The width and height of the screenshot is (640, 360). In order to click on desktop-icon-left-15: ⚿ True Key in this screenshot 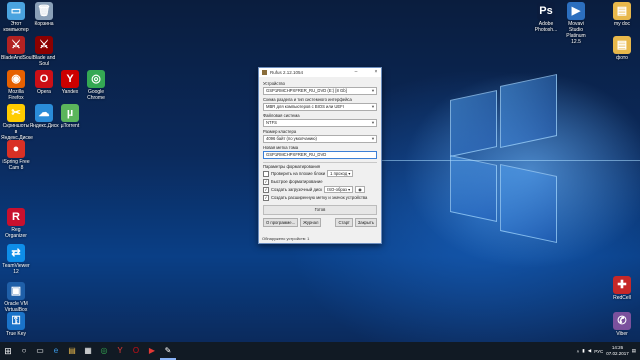, I will do `click(16, 324)`.